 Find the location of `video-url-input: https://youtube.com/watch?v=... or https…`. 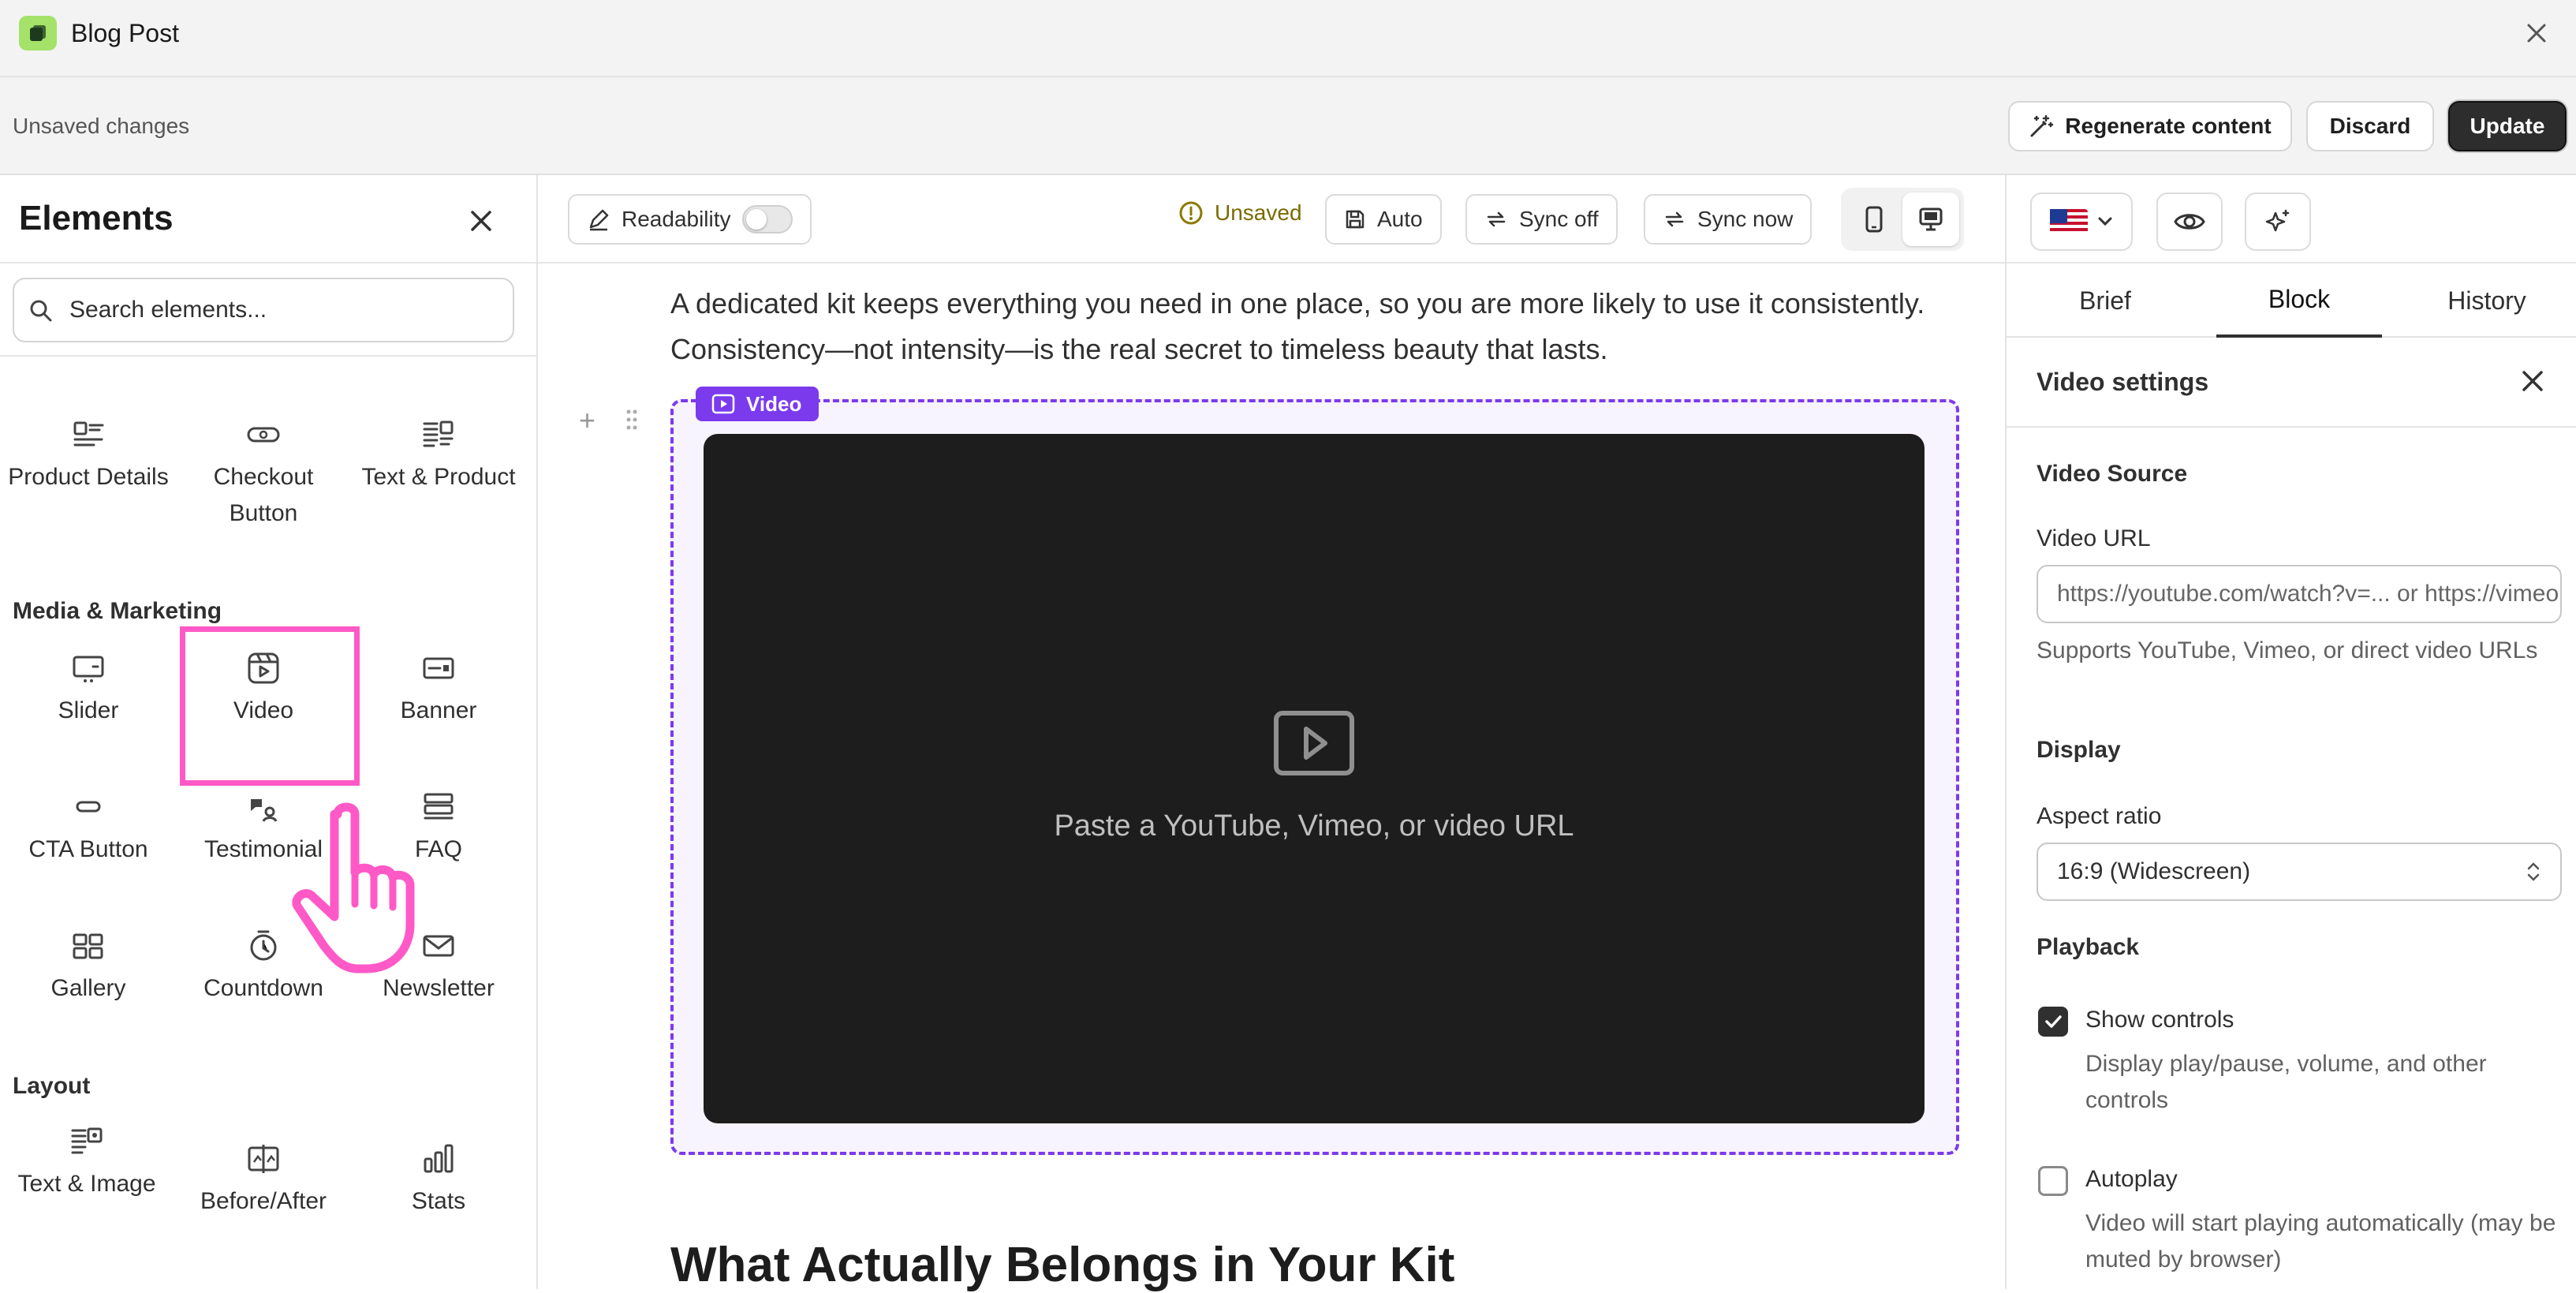

video-url-input: https://youtube.com/watch?v=... or https… is located at coordinates (2299, 594).